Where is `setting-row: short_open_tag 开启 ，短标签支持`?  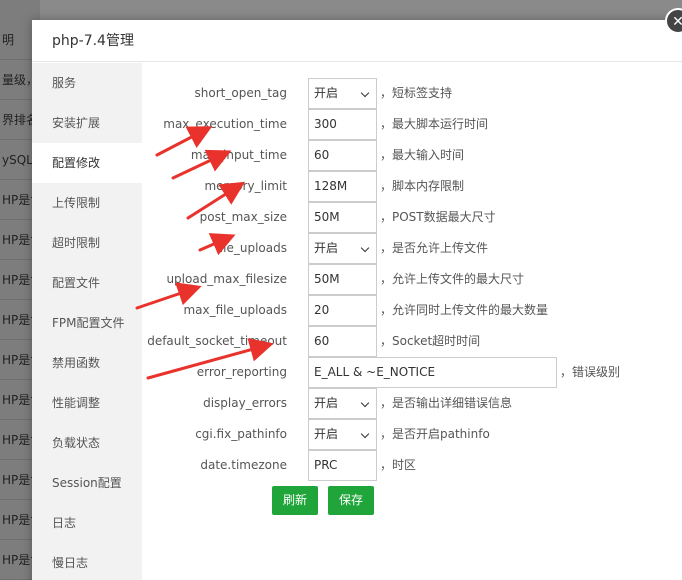 setting-row: short_open_tag 开启 ，短标签支持 is located at coordinates (407, 93).